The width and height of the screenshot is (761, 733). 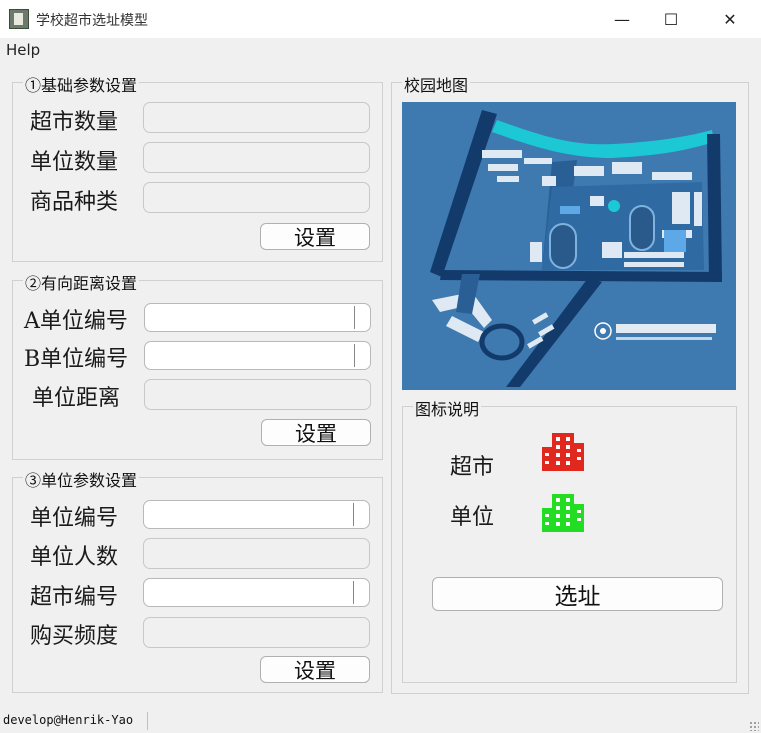 What do you see at coordinates (256, 553) in the screenshot?
I see `unit-people-field` at bounding box center [256, 553].